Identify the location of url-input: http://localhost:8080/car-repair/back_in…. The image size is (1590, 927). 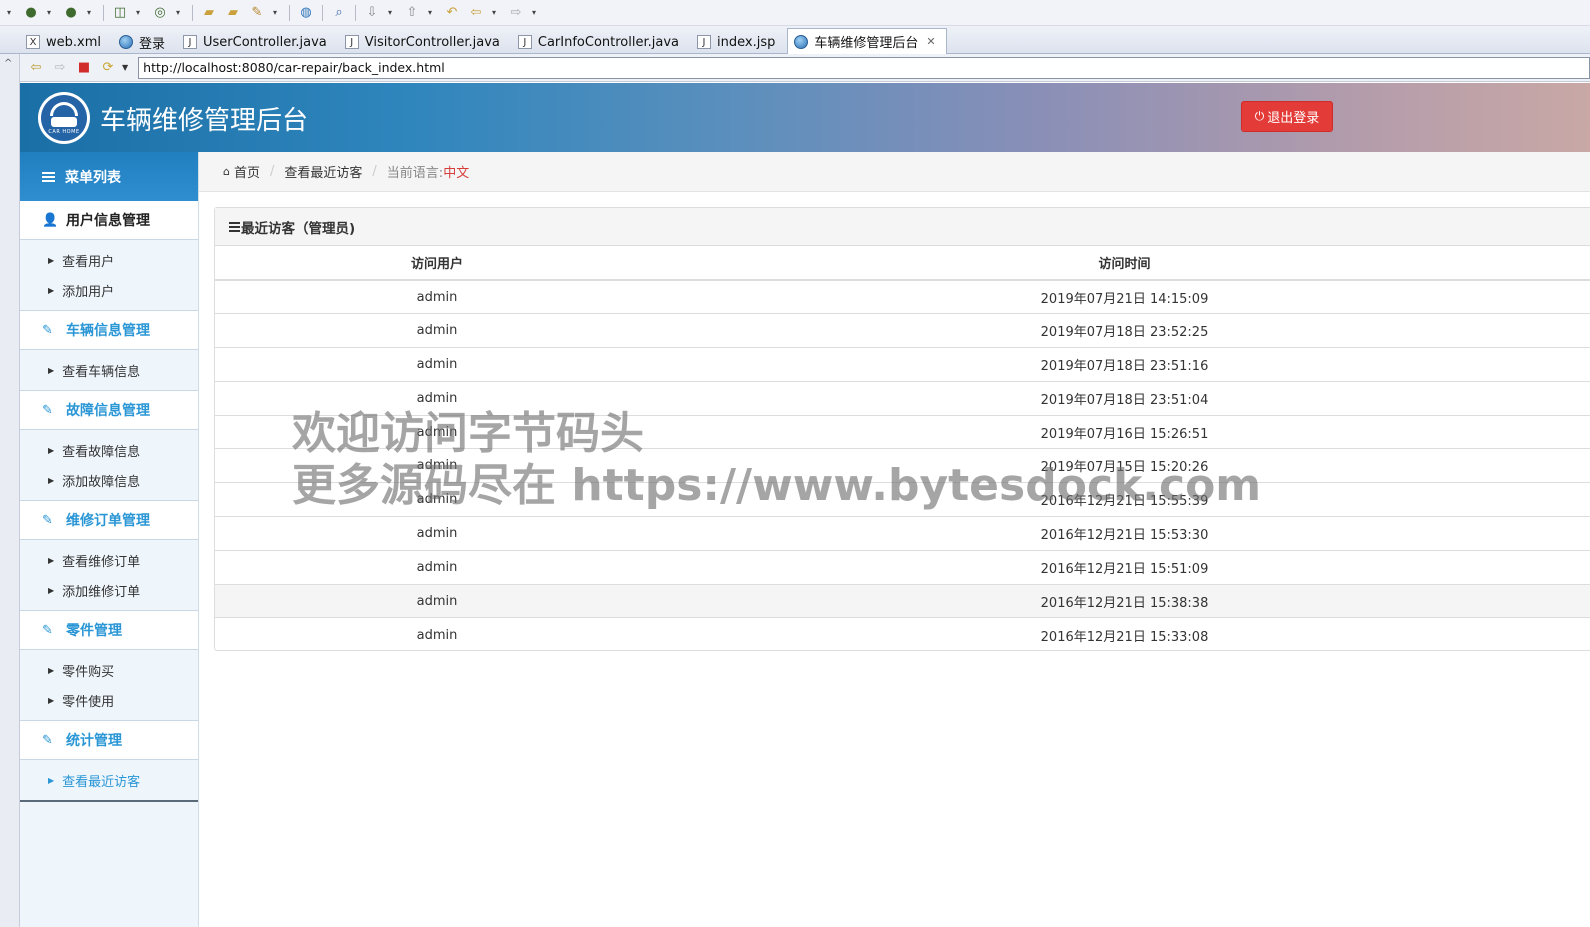
(864, 67).